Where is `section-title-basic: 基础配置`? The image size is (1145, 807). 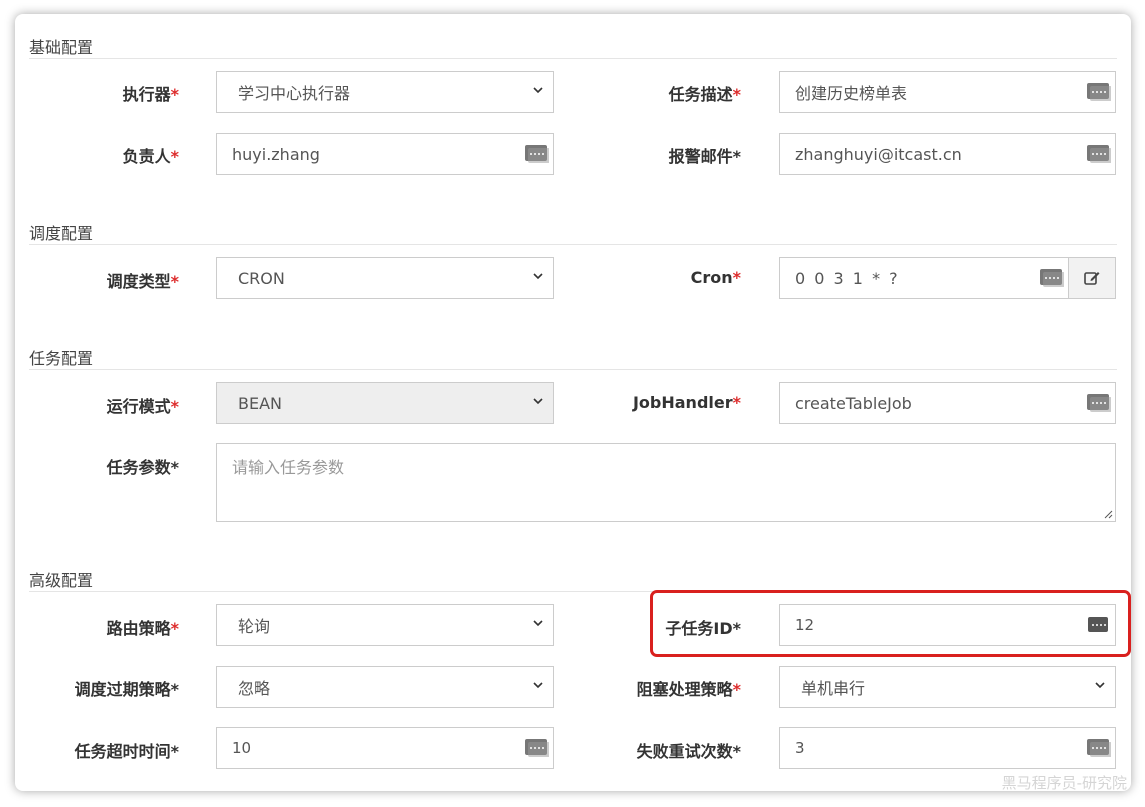
section-title-basic: 基础配置 is located at coordinates (61, 47).